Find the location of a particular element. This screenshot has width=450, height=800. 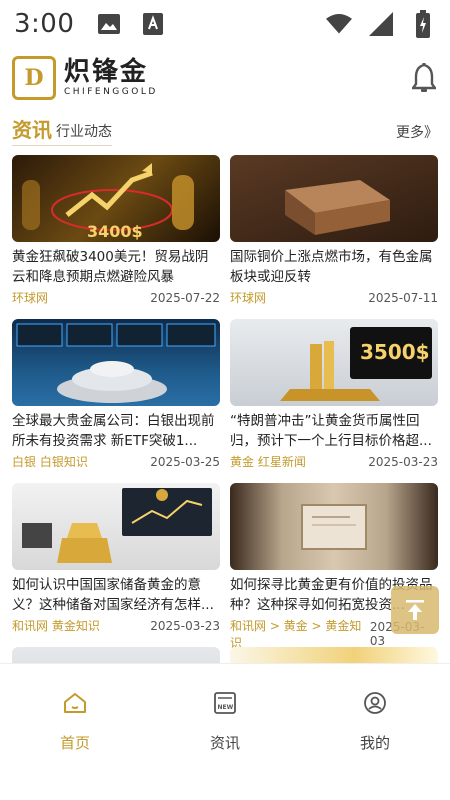

article-card: 国际铜价上涨点燃市场，有色金属板块或迎反转 环球网 2025-07-11 is located at coordinates (334, 230).